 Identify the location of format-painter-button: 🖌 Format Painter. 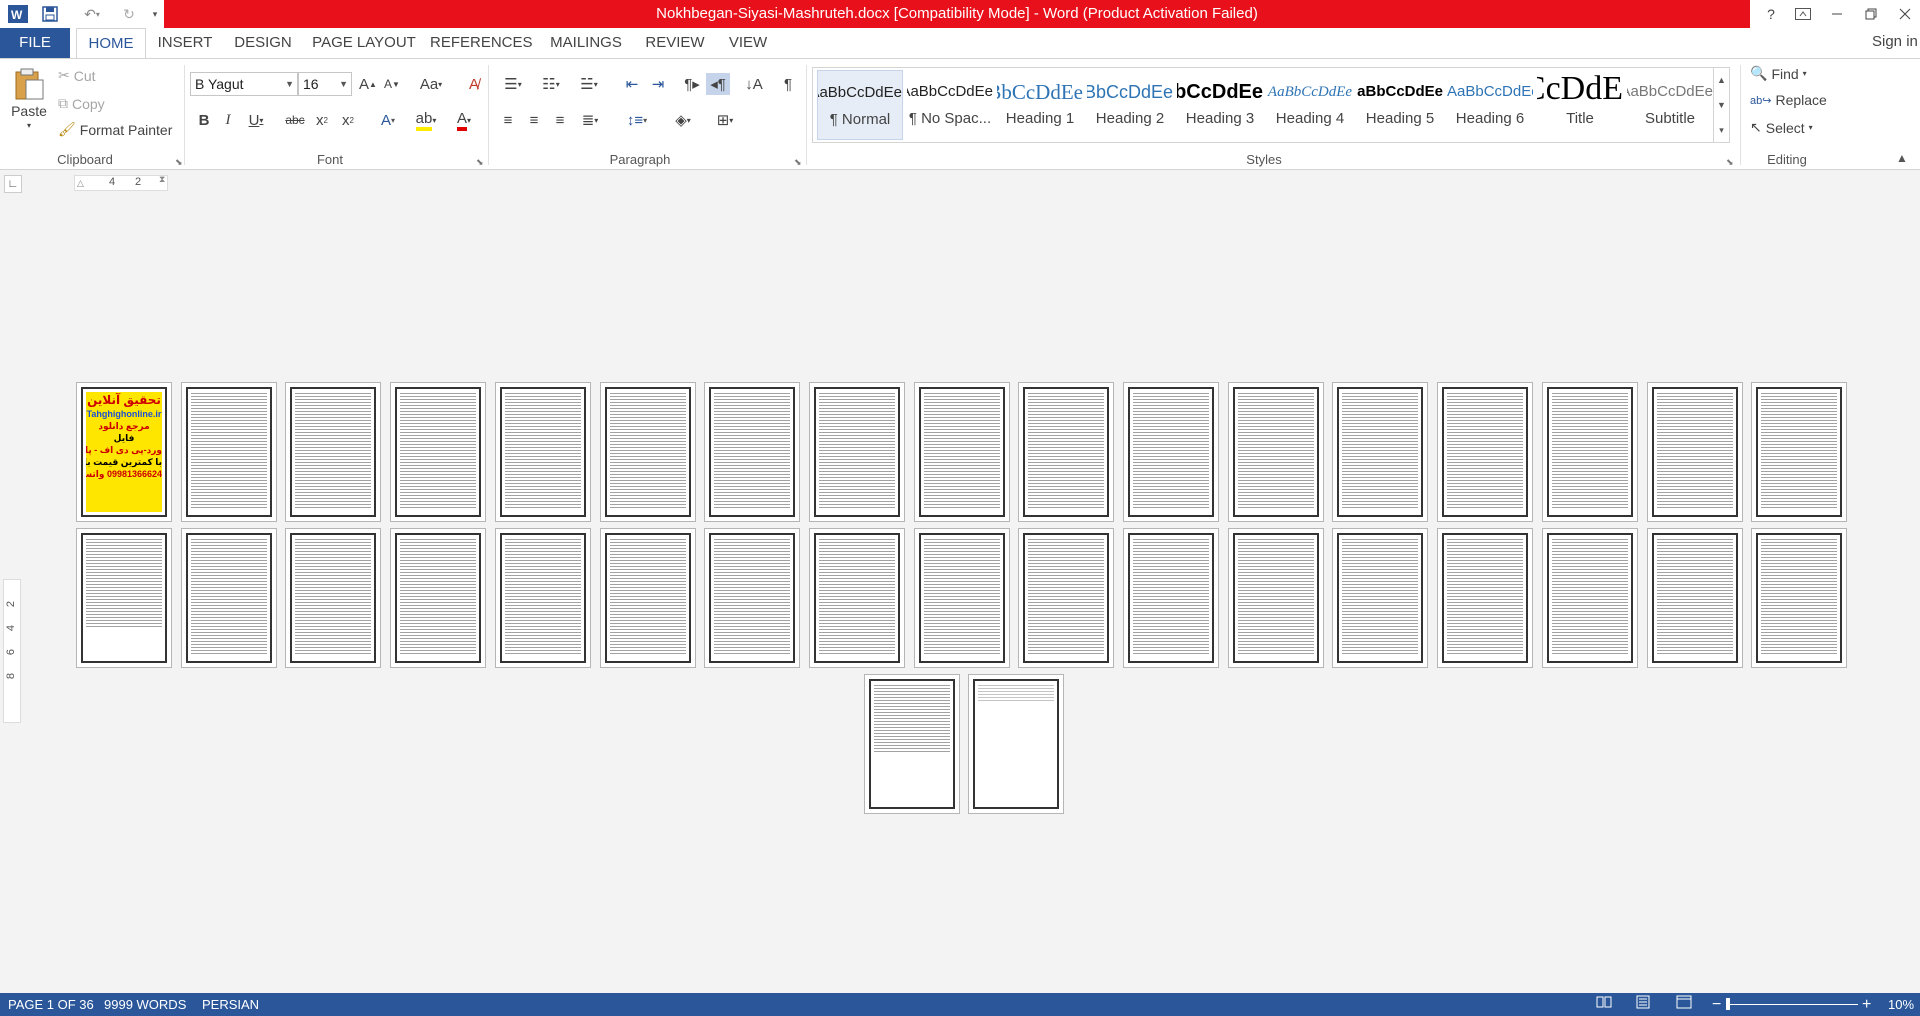
(115, 129).